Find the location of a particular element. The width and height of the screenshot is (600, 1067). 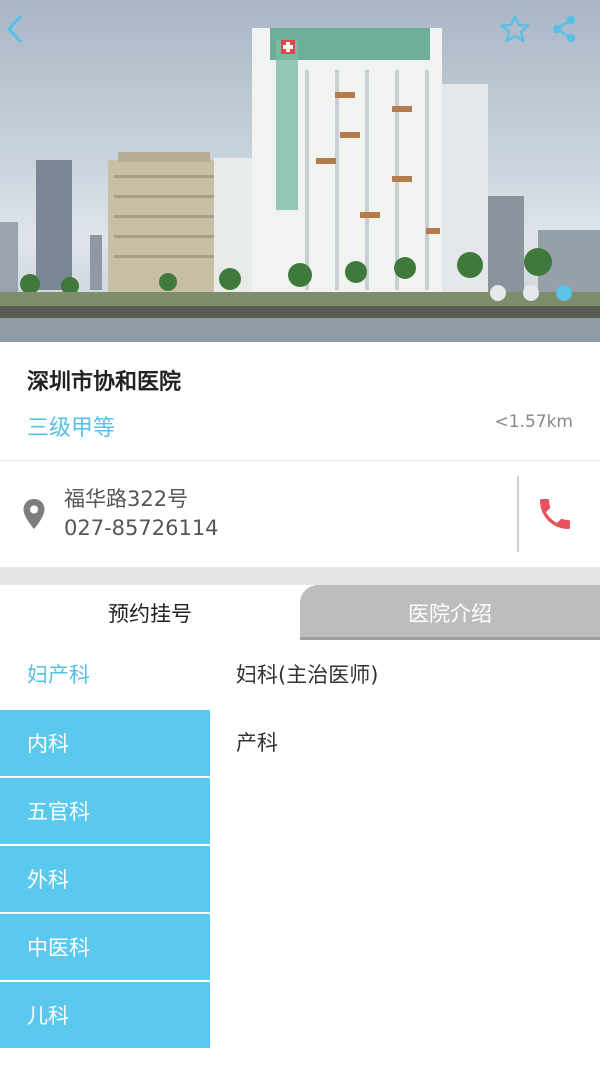

hospital-level: 三级甲等 is located at coordinates (71, 428).